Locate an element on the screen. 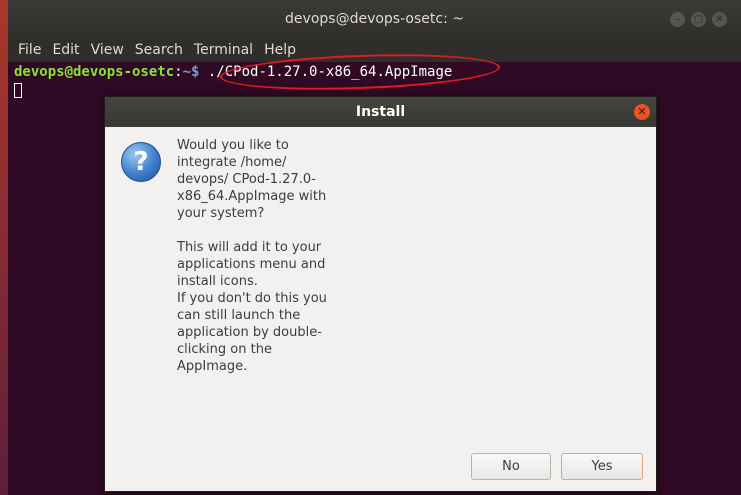  question-icon: ? is located at coordinates (141, 162).